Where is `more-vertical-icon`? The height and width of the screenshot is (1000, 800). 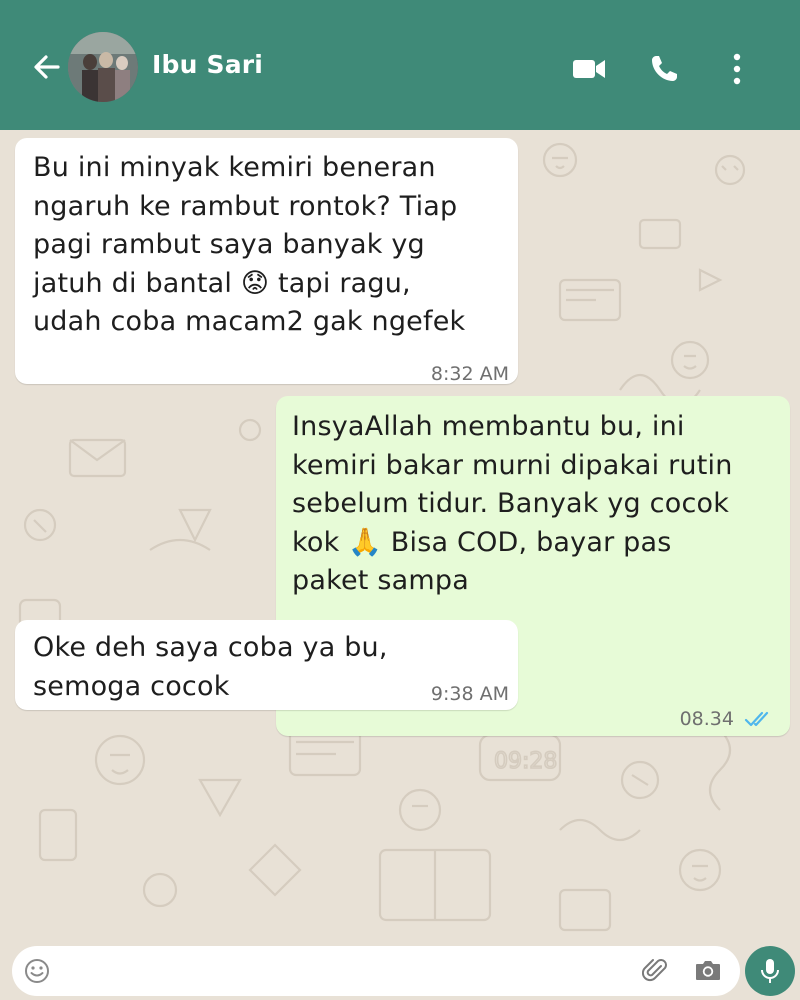
more-vertical-icon is located at coordinates (737, 69).